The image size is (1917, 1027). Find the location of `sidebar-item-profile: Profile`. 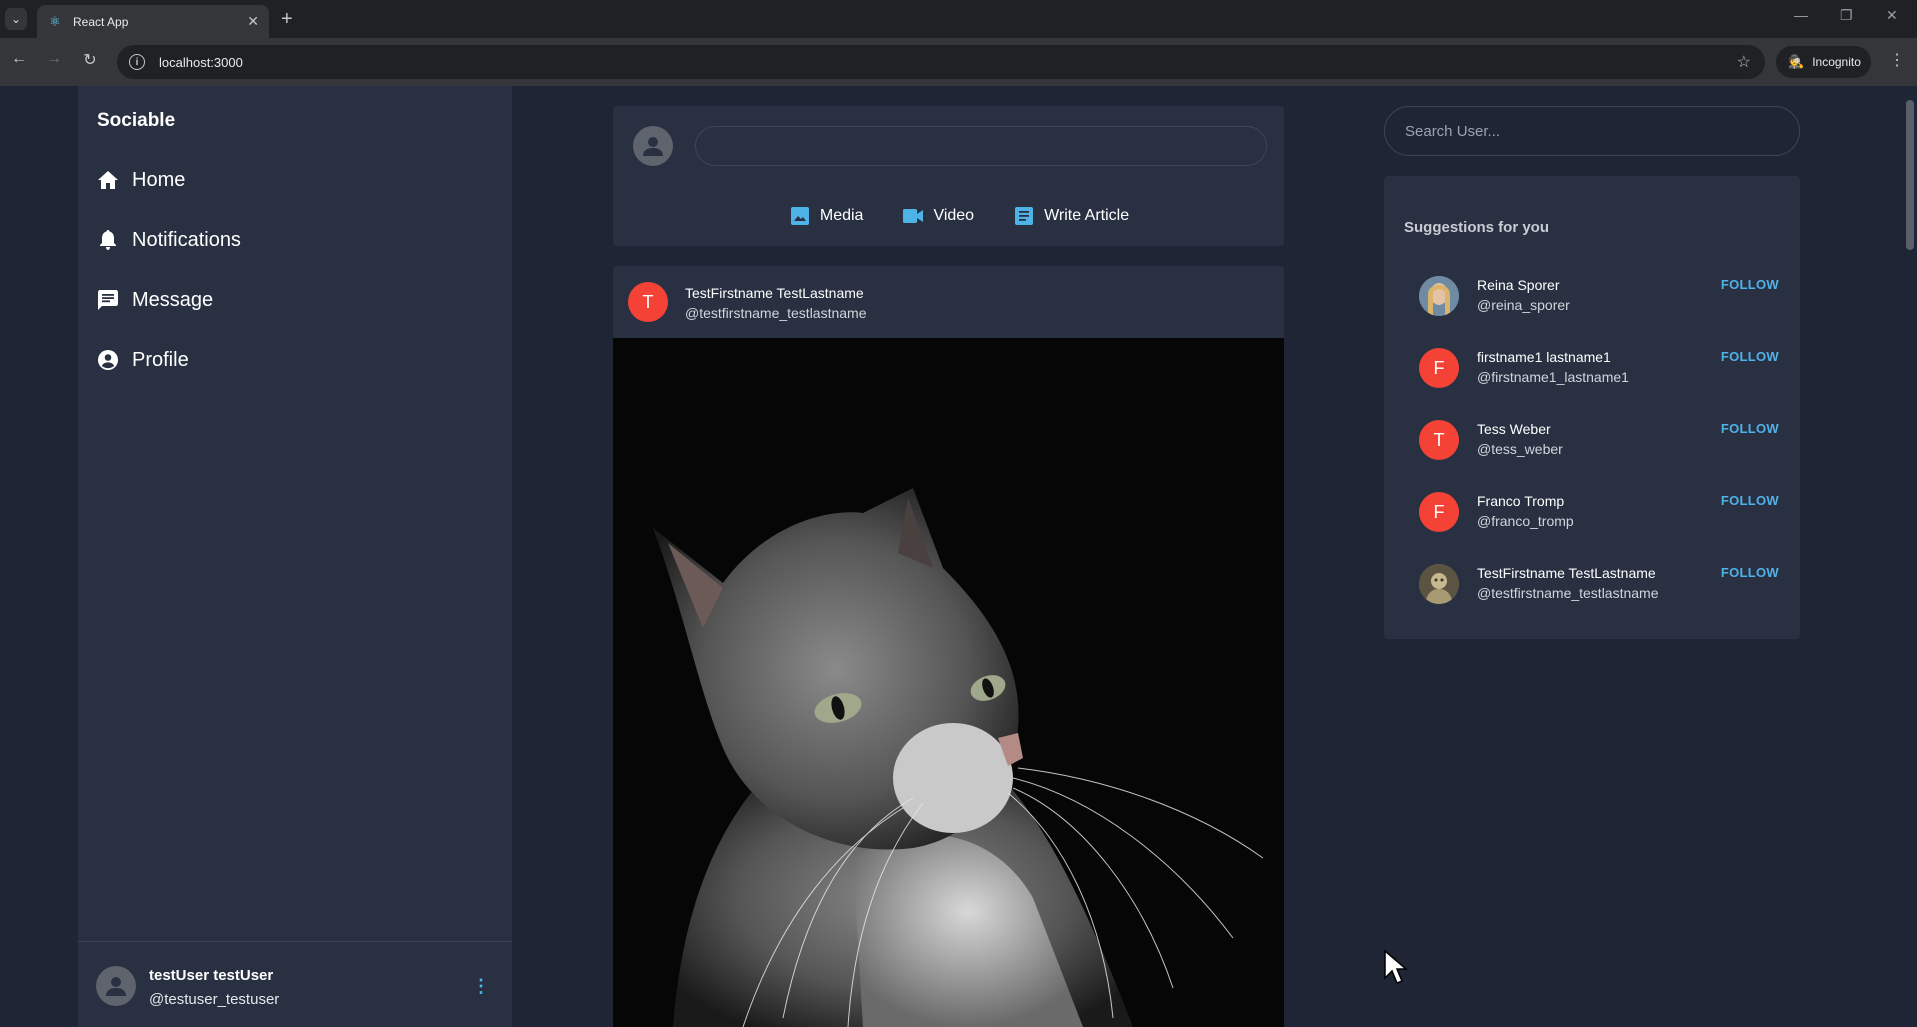

sidebar-item-profile: Profile is located at coordinates (143, 360).